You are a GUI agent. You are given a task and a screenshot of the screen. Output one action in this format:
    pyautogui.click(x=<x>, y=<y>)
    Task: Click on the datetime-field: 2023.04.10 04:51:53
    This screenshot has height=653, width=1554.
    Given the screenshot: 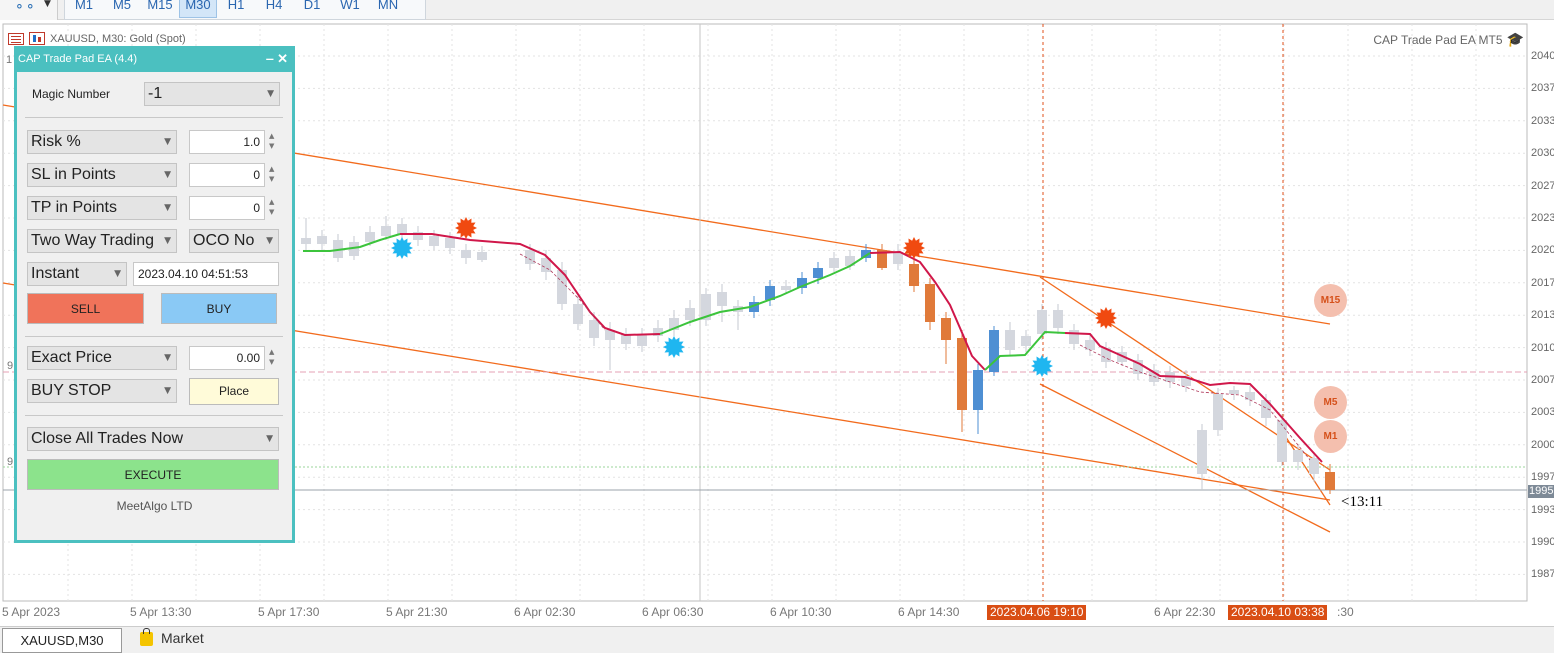 What is the action you would take?
    pyautogui.click(x=206, y=274)
    